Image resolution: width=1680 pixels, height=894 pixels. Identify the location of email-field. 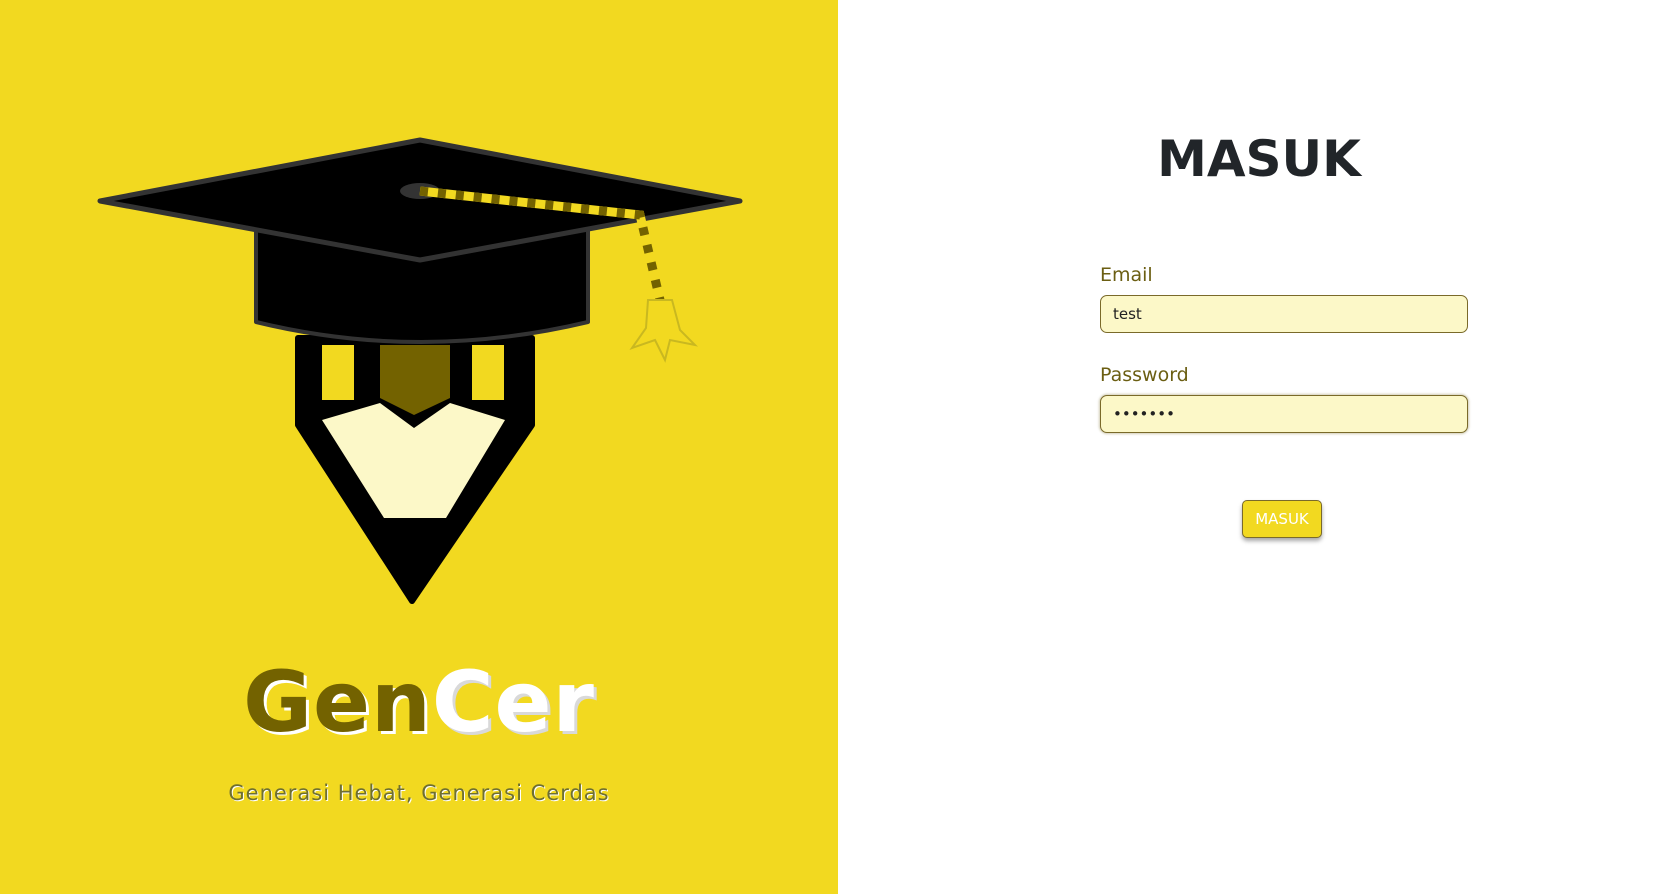
(1284, 314).